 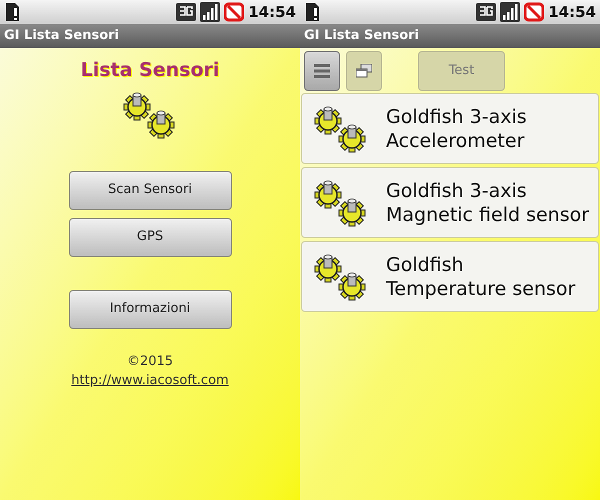 I want to click on copyright-text: ©2015, so click(x=150, y=361).